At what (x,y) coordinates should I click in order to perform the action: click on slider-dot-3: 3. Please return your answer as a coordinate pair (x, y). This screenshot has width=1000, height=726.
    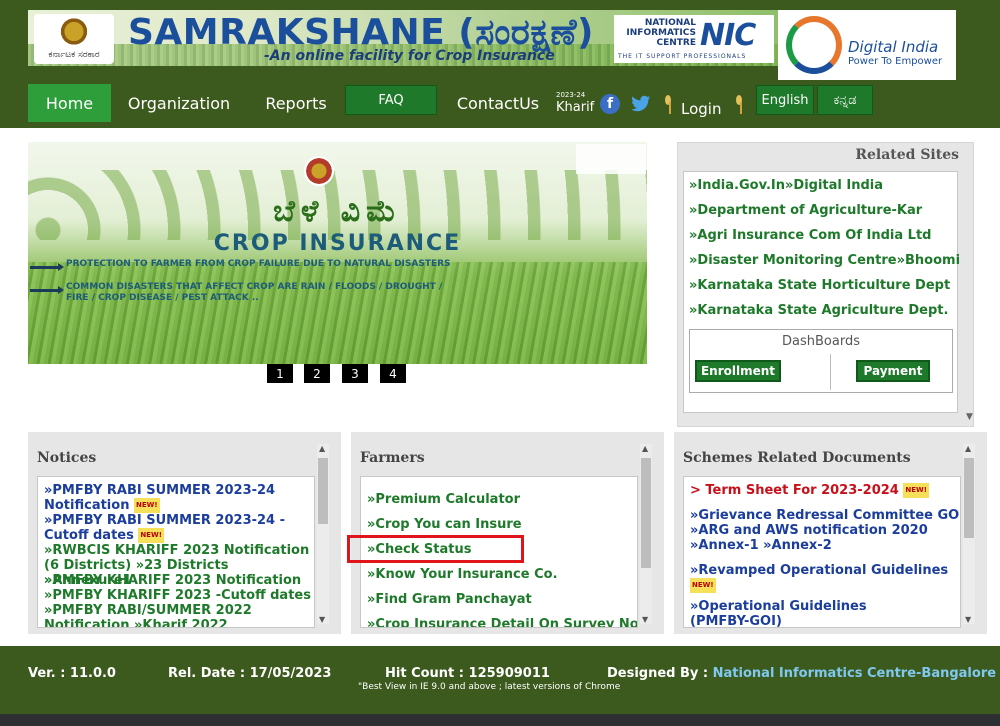
    Looking at the image, I should click on (355, 373).